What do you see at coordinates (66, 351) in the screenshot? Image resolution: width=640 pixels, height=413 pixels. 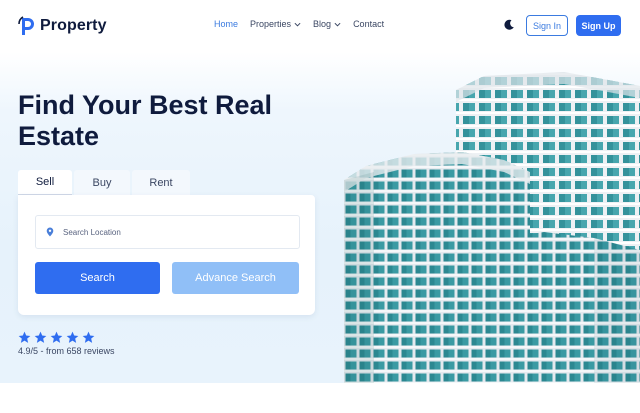 I see `rating-summary: 4.9/5 - from 658 reviews` at bounding box center [66, 351].